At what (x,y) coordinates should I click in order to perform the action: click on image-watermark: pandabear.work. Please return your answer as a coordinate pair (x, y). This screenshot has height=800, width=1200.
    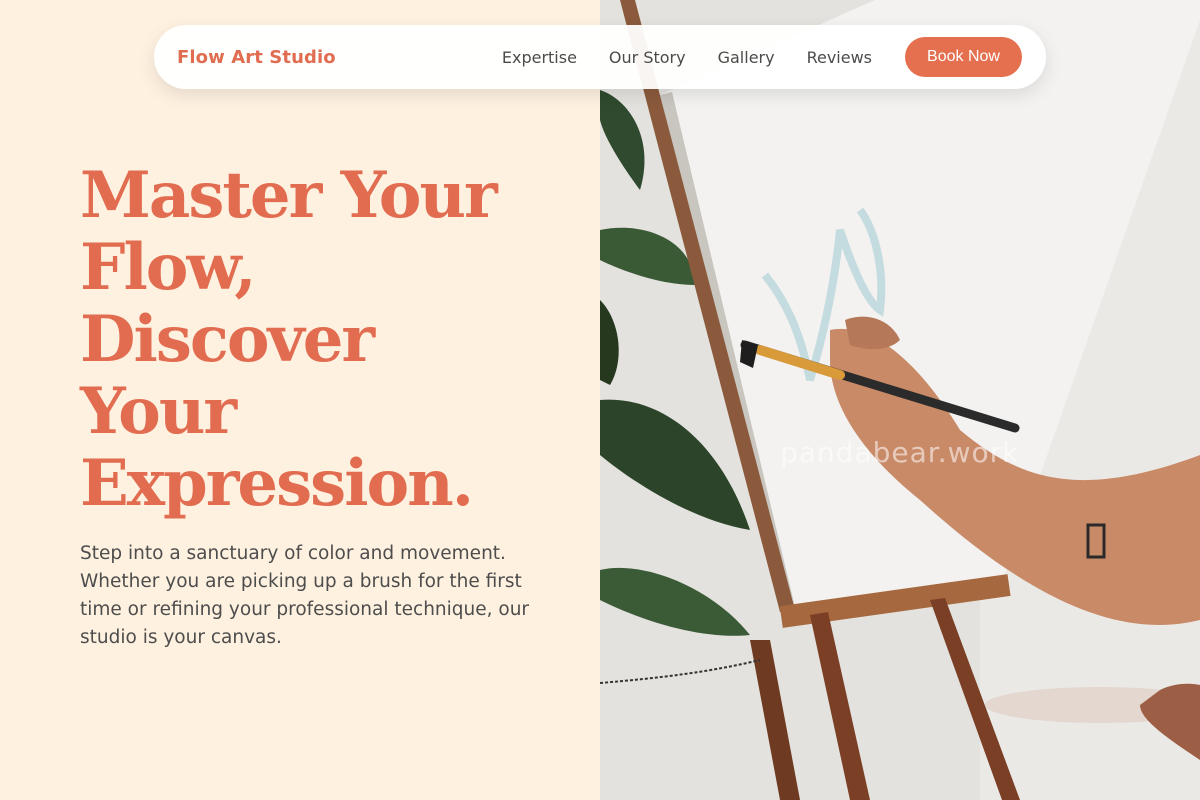
    Looking at the image, I should click on (900, 452).